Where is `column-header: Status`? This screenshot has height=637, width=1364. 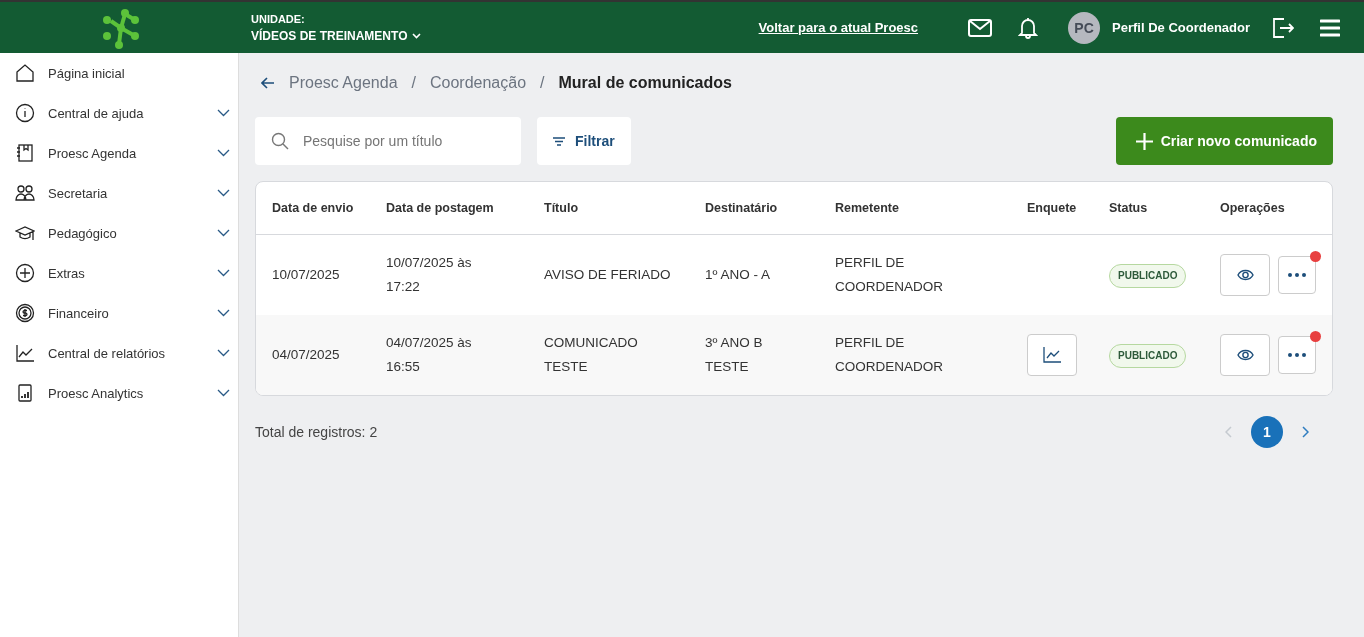 column-header: Status is located at coordinates (1129, 208).